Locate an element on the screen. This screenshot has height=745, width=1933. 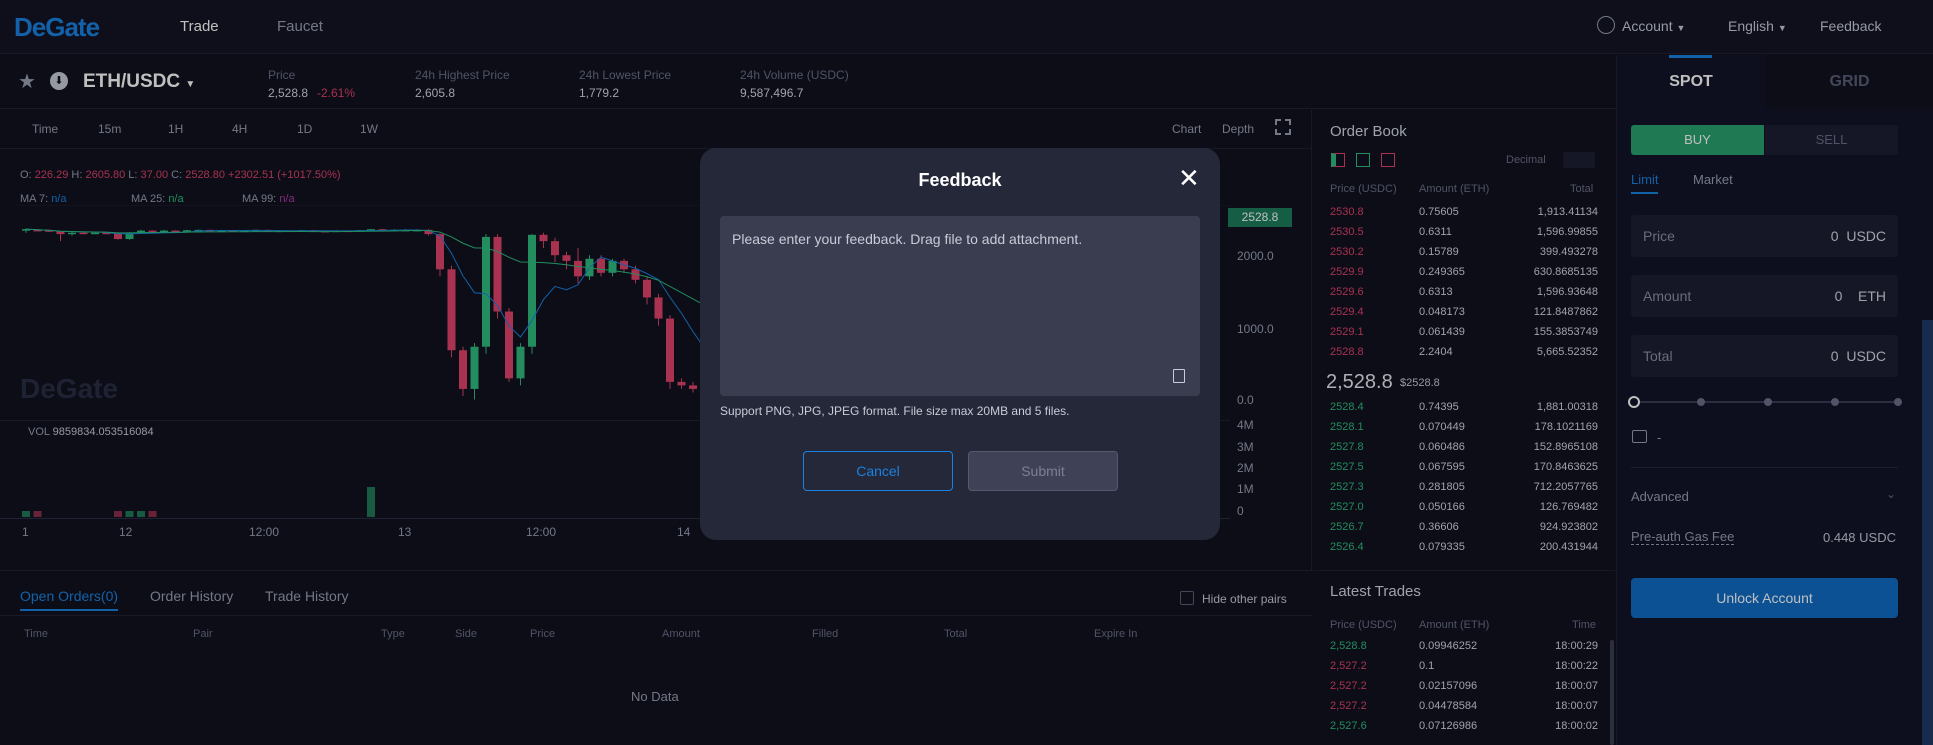
close-icon: ✕ is located at coordinates (1189, 178).